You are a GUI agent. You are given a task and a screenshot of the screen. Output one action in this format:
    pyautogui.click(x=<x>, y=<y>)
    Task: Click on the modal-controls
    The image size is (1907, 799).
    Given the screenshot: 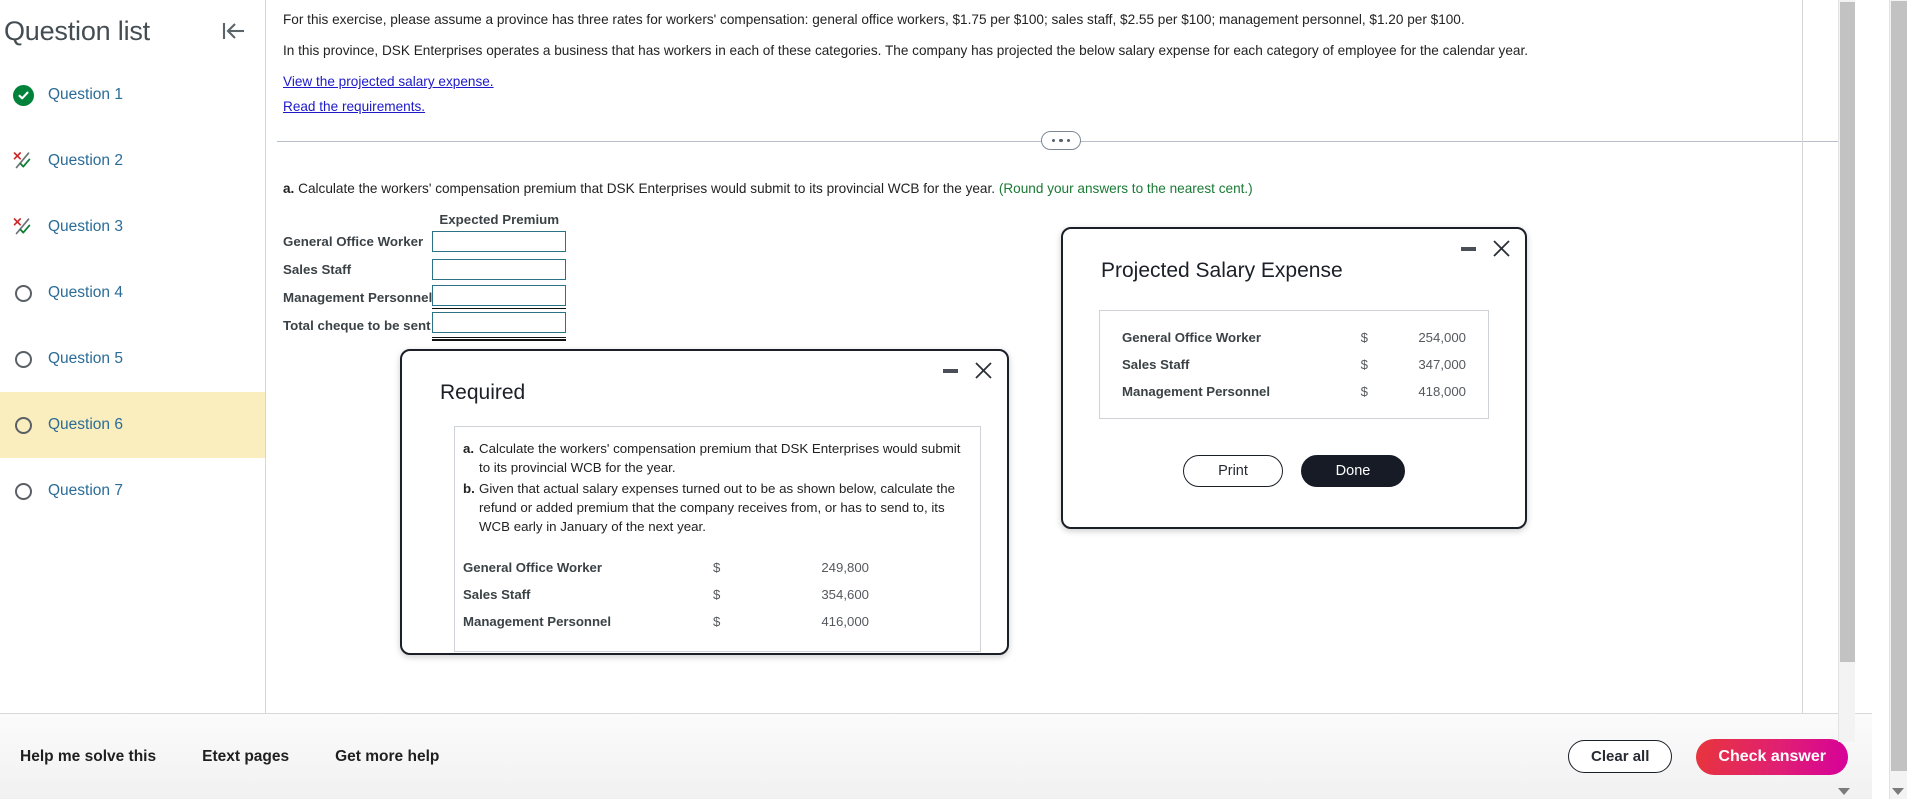 What is the action you would take?
    pyautogui.click(x=1486, y=248)
    